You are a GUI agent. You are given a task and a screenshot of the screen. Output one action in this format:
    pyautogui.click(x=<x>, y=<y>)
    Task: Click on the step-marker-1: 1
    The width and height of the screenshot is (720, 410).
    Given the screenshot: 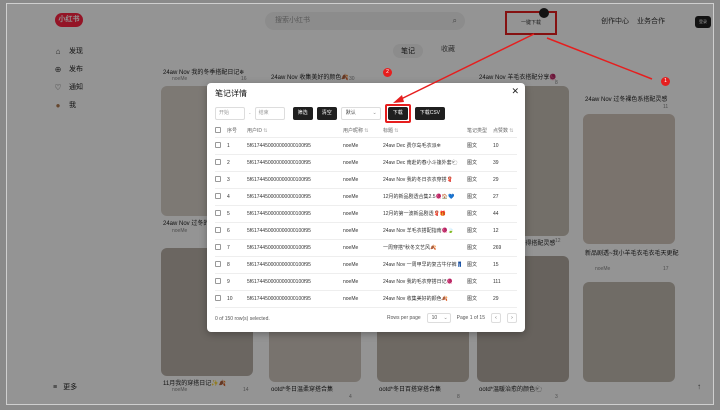 What is the action you would take?
    pyautogui.click(x=665, y=81)
    